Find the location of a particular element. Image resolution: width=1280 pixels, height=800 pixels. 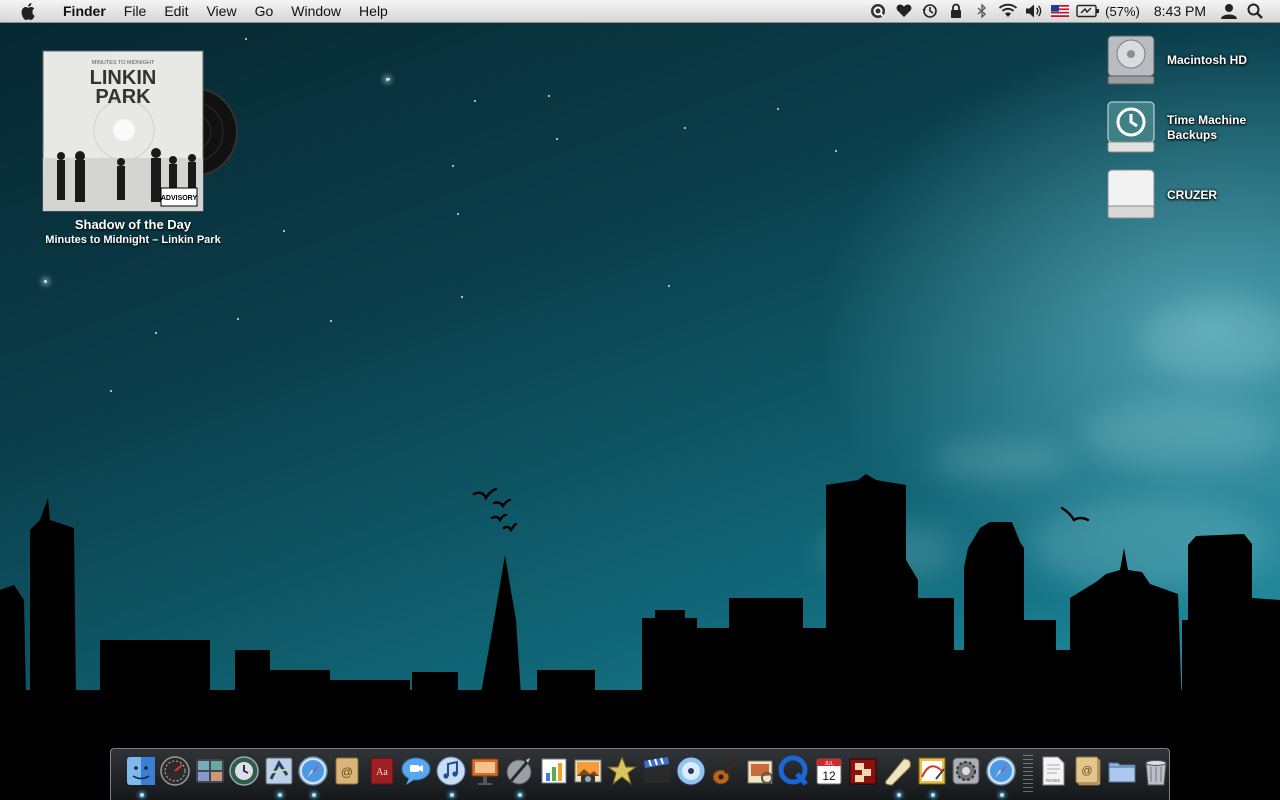

dock-mail is located at coordinates (280, 776).